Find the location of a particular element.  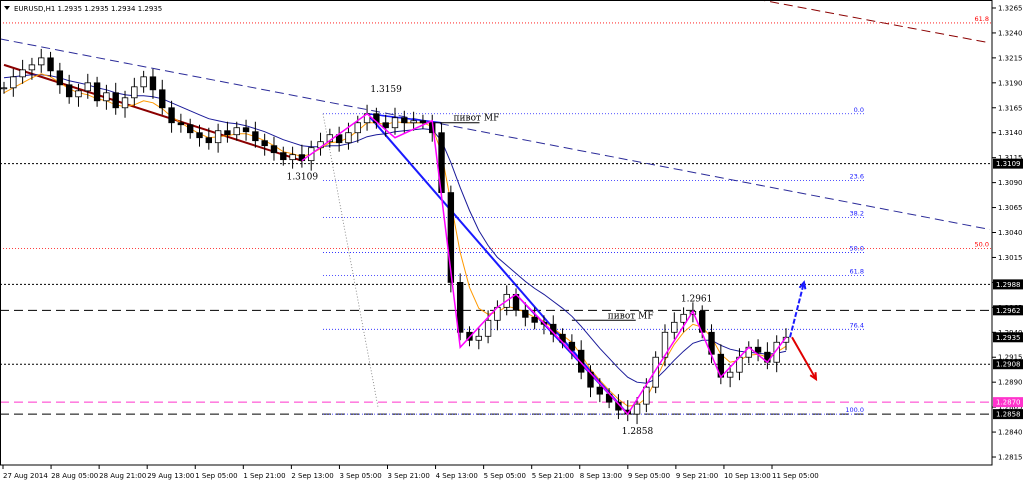

x-tick-label: 9 Sep 05:00 is located at coordinates (649, 476).